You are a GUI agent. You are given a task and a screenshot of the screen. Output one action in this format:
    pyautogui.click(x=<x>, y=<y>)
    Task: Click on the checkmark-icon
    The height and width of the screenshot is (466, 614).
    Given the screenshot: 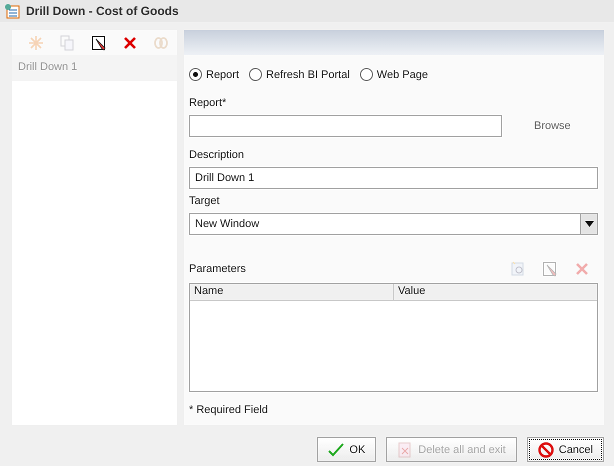 What is the action you would take?
    pyautogui.click(x=336, y=450)
    